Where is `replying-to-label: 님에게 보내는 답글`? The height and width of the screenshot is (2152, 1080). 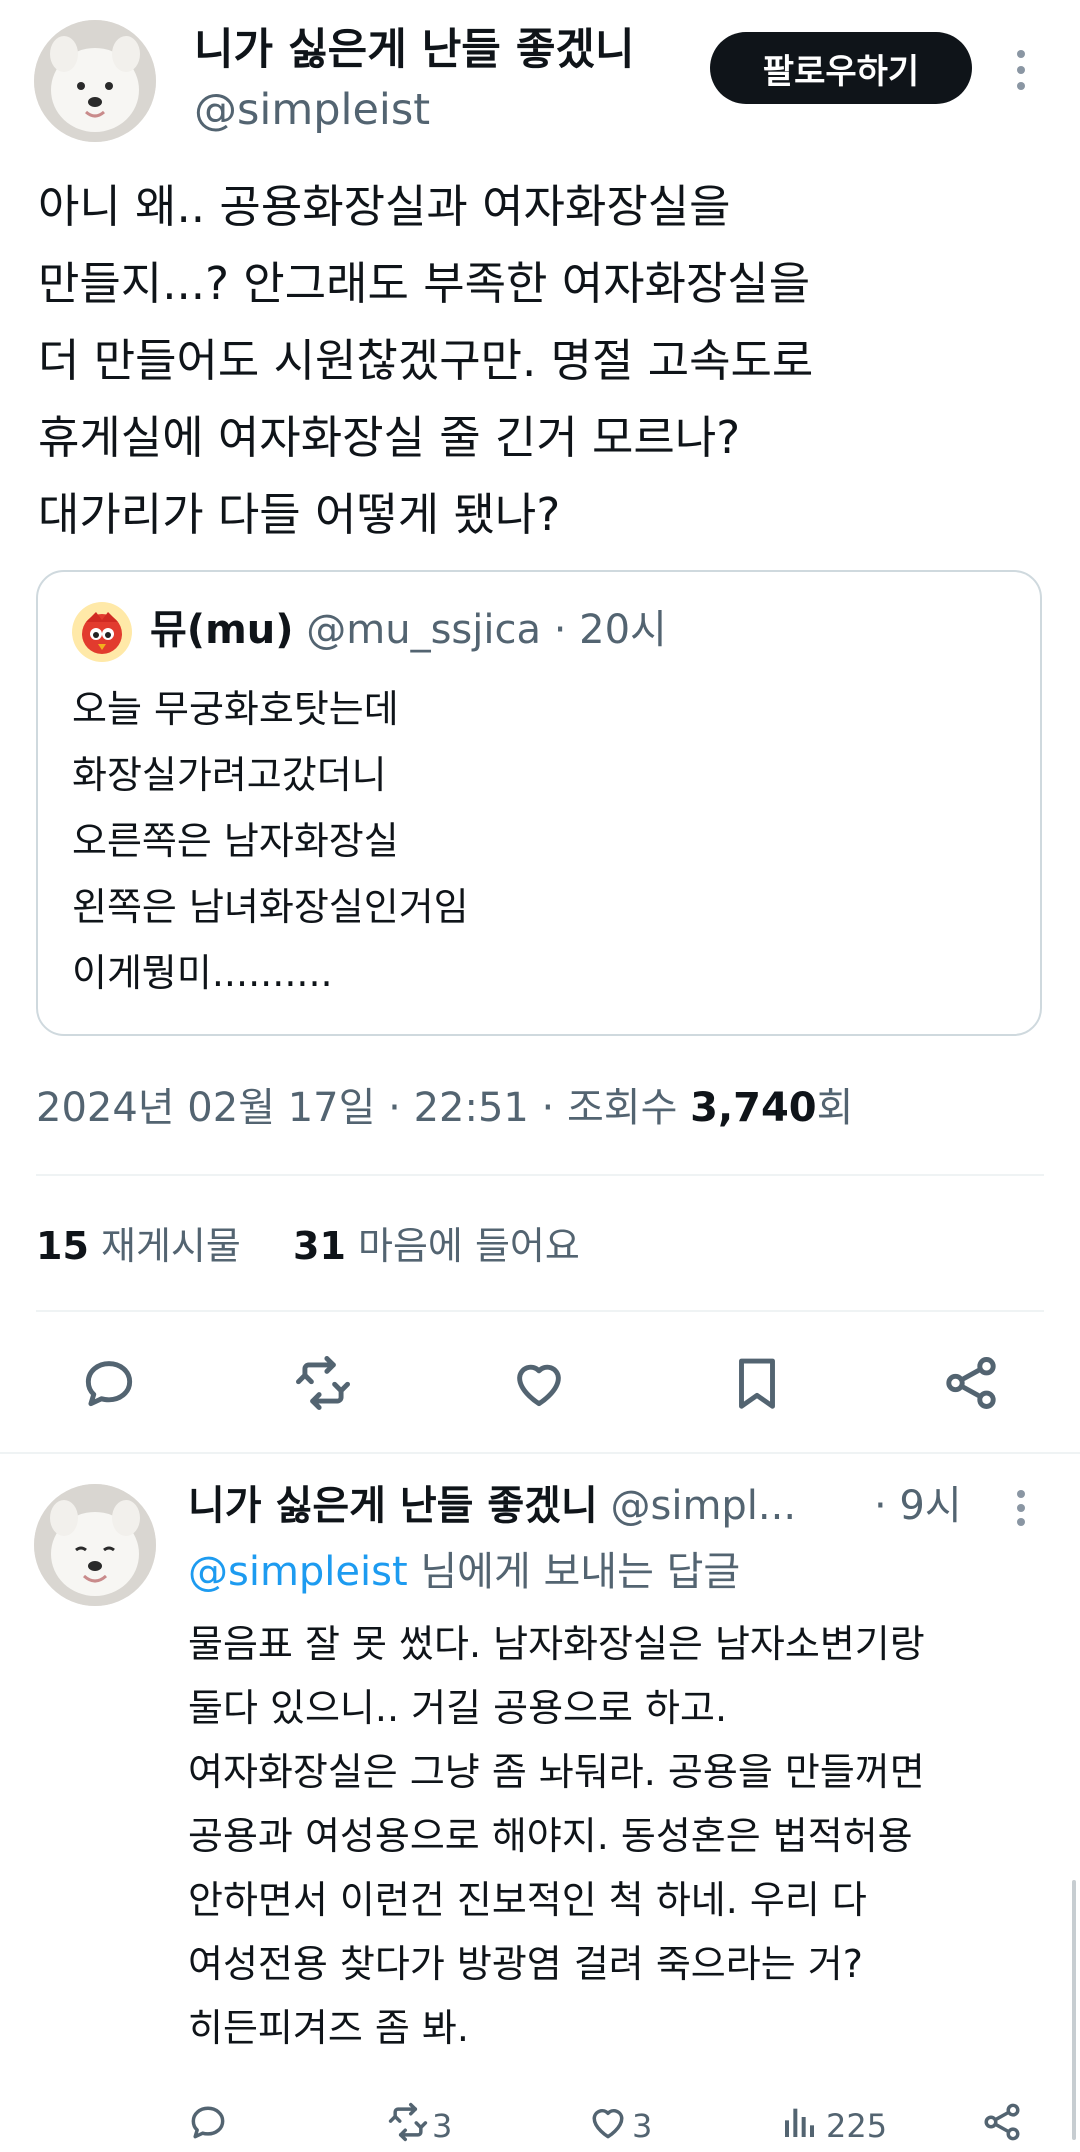
replying-to-label: 님에게 보내는 답글 is located at coordinates (574, 1572).